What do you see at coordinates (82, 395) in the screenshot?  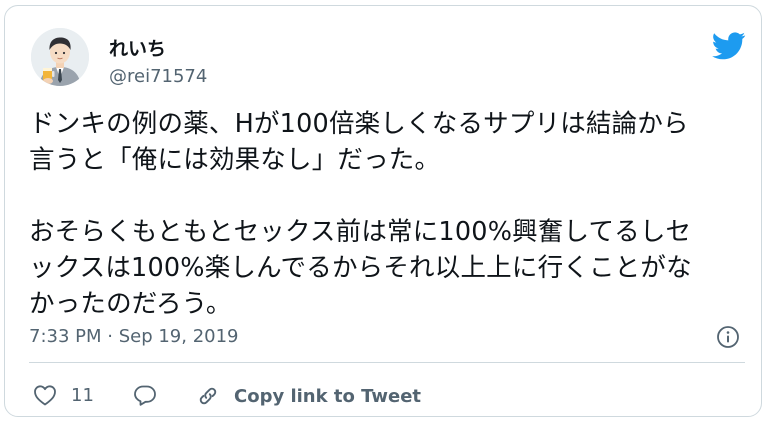 I see `like-count: 11` at bounding box center [82, 395].